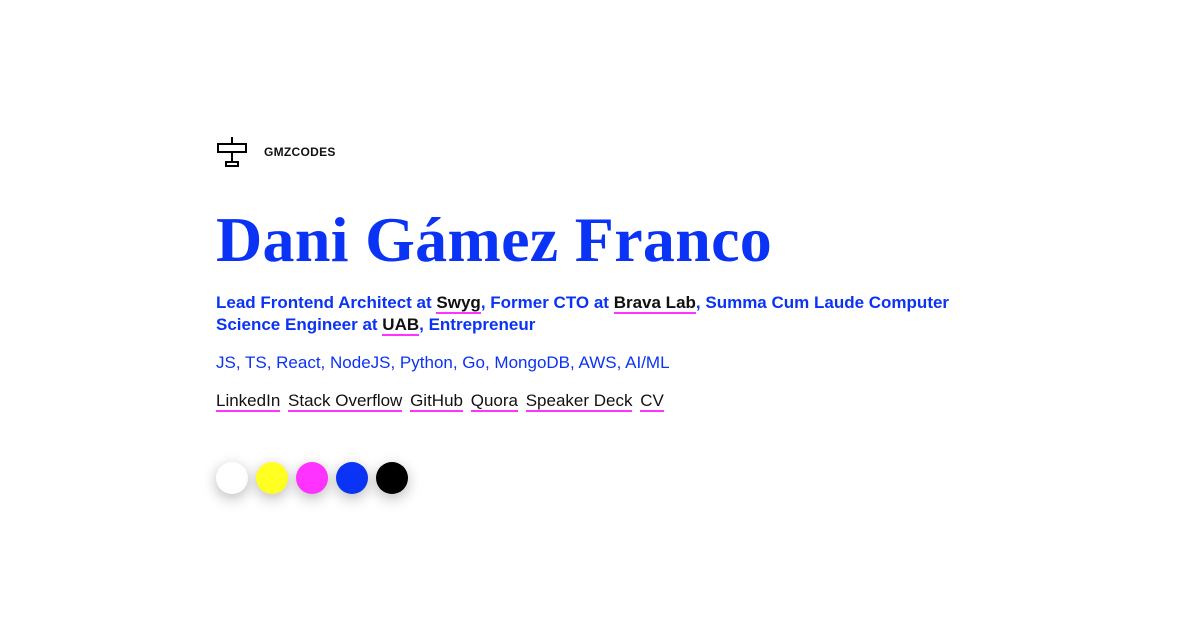  Describe the element at coordinates (606, 152) in the screenshot. I see `brand: GMZCODES` at that location.